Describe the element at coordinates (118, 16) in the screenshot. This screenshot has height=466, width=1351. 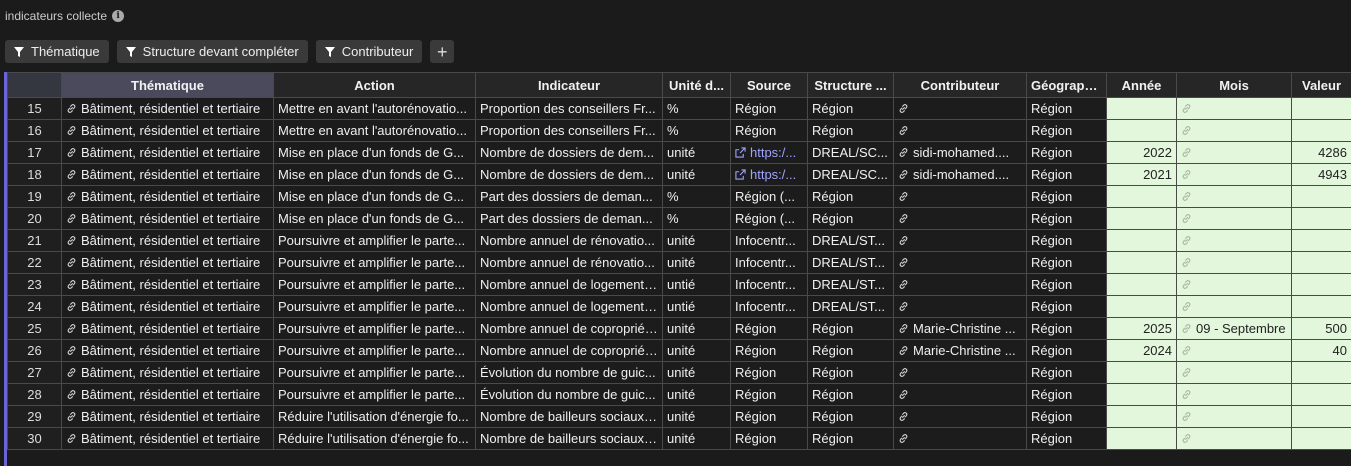
I see `info-icon: i` at that location.